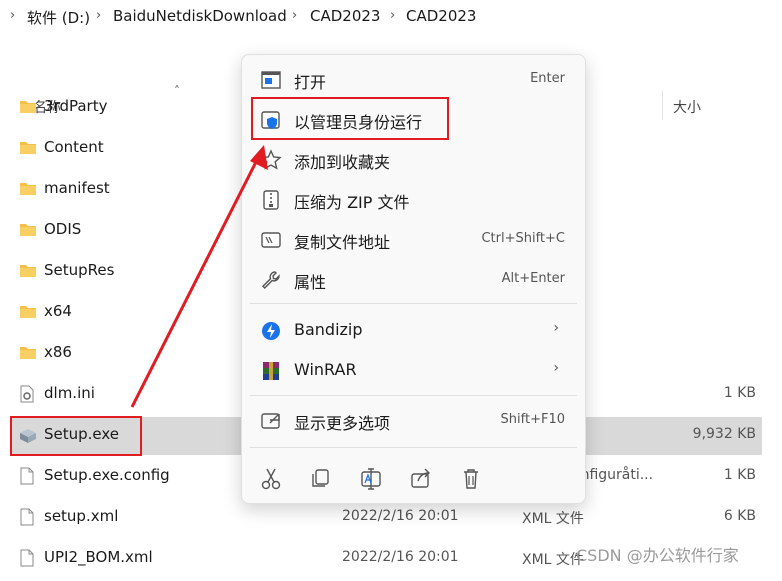 The image size is (782, 581). I want to click on annotation-arrow-icon, so click(199, 276).